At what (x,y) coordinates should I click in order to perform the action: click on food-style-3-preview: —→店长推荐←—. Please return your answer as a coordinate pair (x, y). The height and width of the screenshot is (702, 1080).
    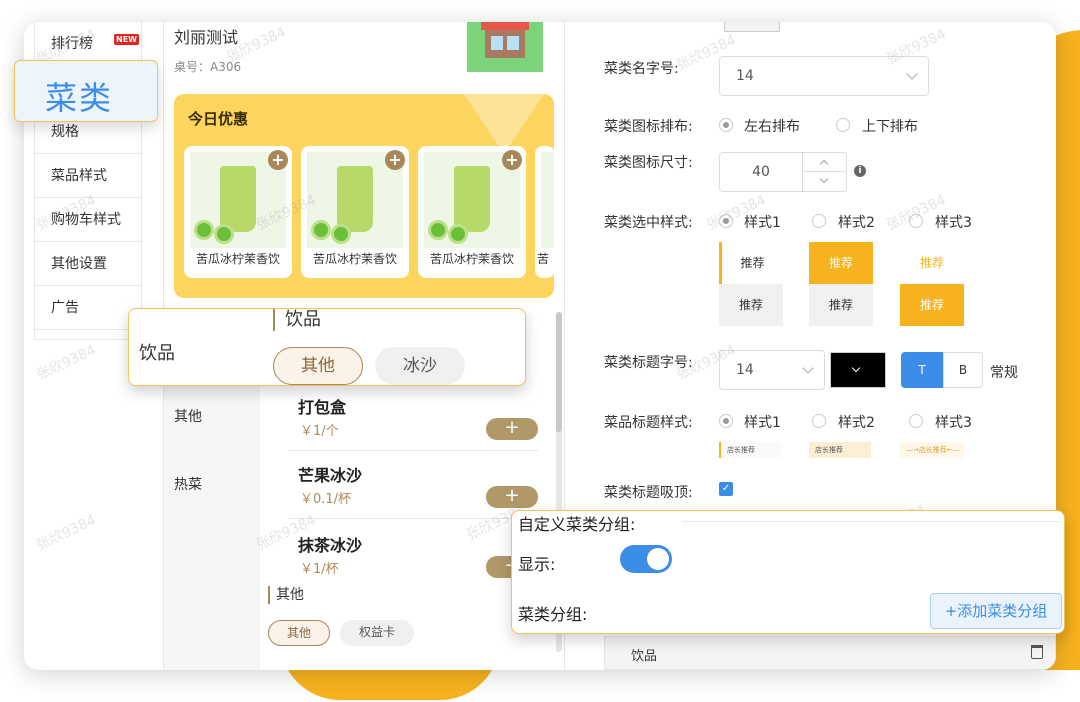
    Looking at the image, I should click on (932, 450).